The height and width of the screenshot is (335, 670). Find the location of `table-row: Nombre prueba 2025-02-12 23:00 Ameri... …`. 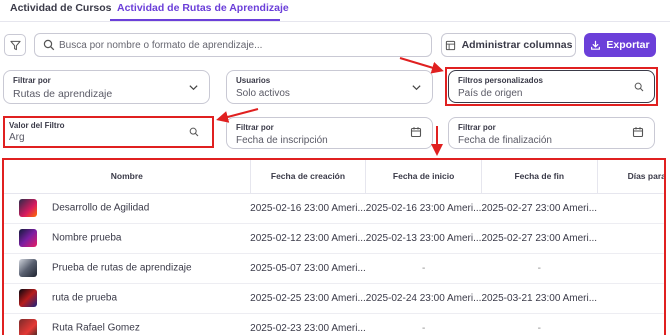

table-row: Nombre prueba 2025-02-12 23:00 Ameri... … is located at coordinates (334, 238).